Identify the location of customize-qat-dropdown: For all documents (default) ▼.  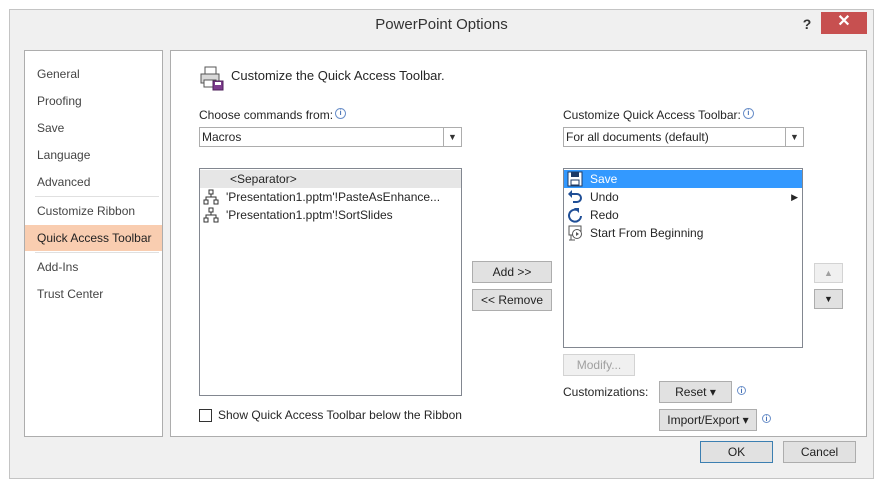
(683, 137).